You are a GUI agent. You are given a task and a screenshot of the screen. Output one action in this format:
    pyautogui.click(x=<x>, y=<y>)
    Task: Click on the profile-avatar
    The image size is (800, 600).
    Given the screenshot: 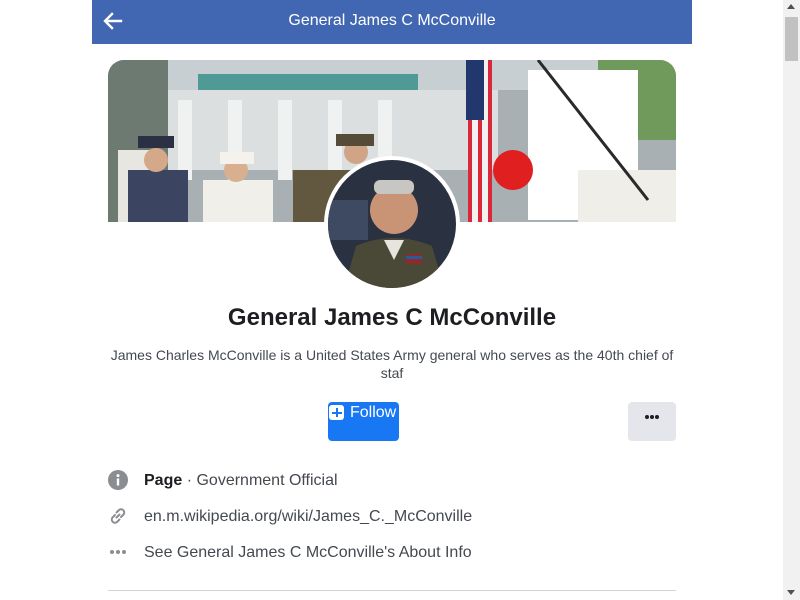 What is the action you would take?
    pyautogui.click(x=392, y=224)
    